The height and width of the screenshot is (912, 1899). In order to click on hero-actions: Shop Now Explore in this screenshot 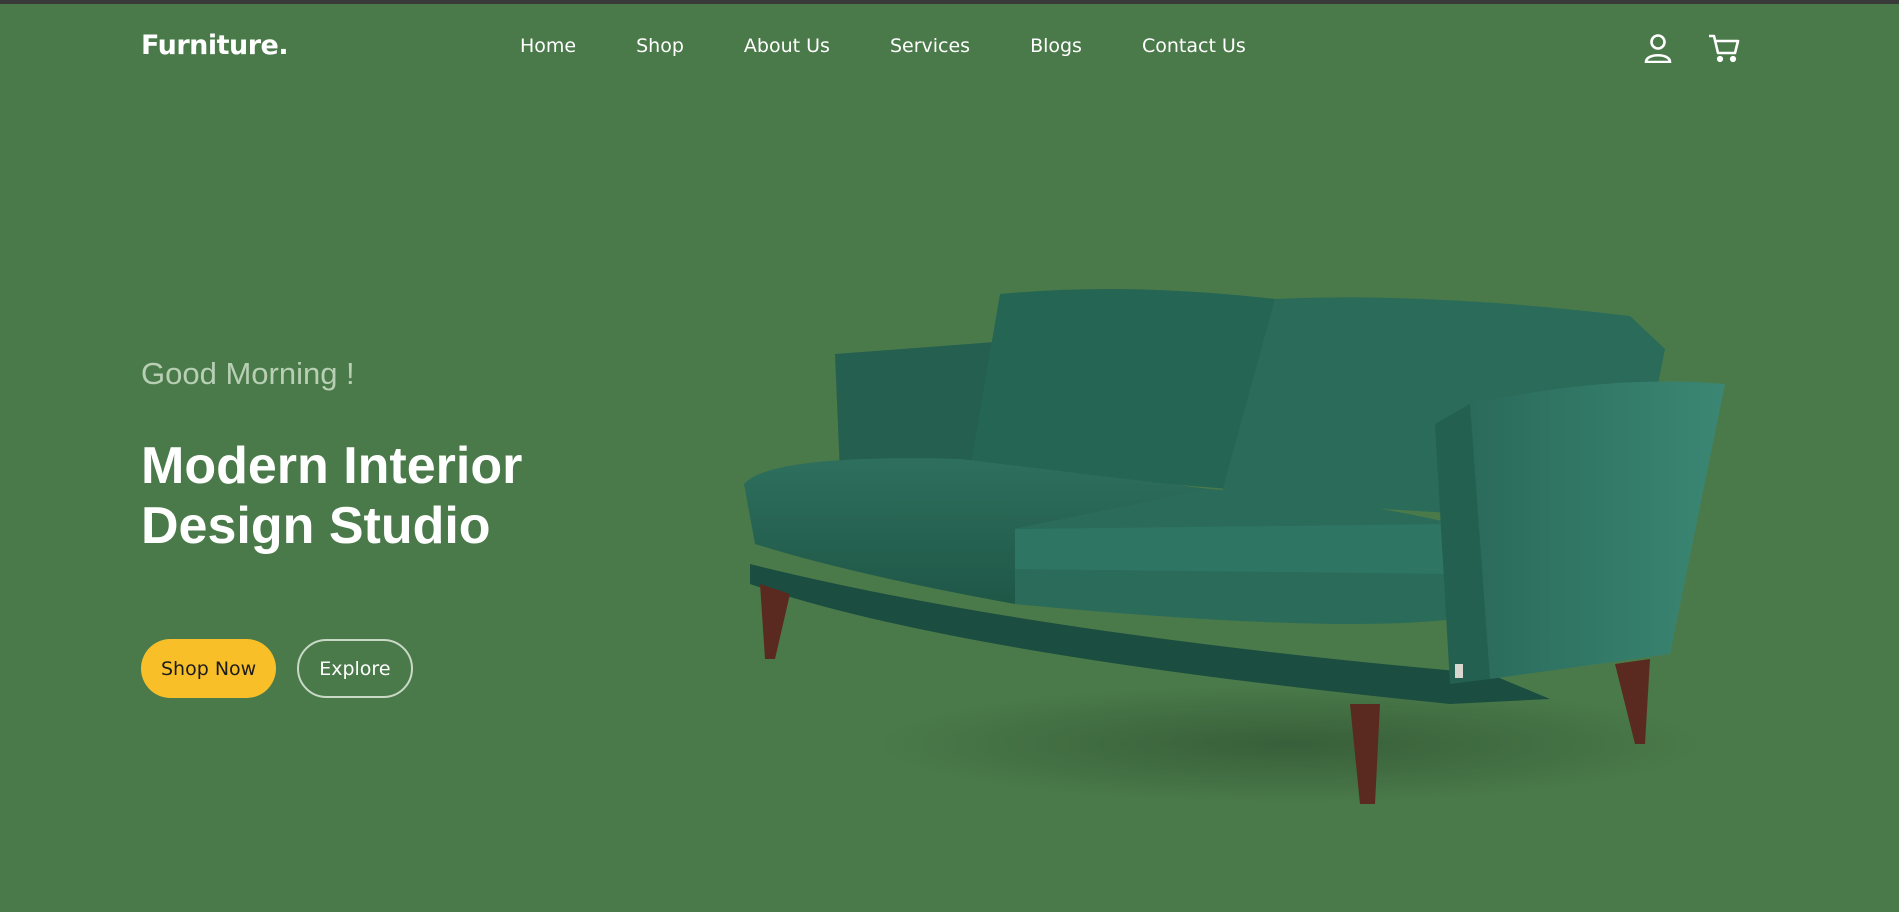, I will do `click(277, 668)`.